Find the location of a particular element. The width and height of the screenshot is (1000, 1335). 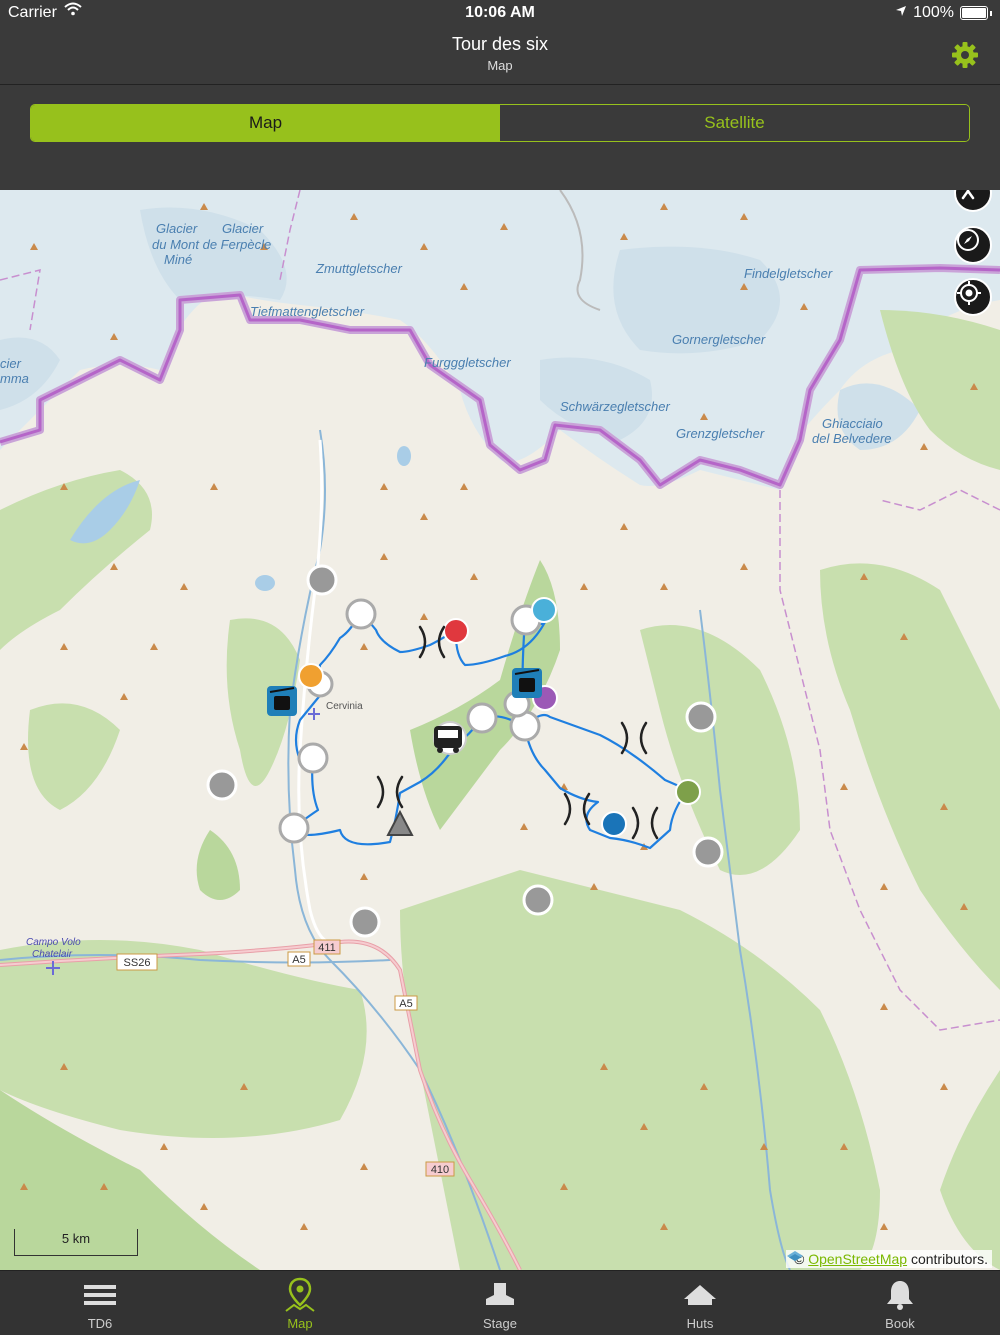

label-cervinia: Cervinia is located at coordinates (344, 706).